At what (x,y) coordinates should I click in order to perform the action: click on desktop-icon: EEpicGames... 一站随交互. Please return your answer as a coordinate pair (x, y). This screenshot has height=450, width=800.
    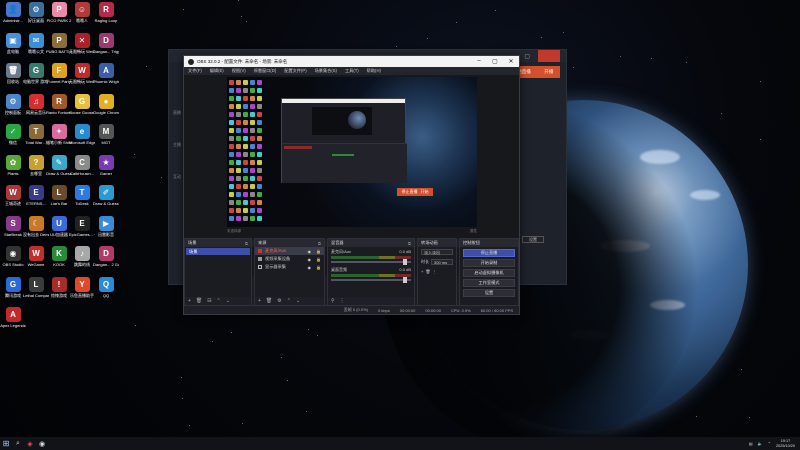
    Looking at the image, I should click on (82, 226).